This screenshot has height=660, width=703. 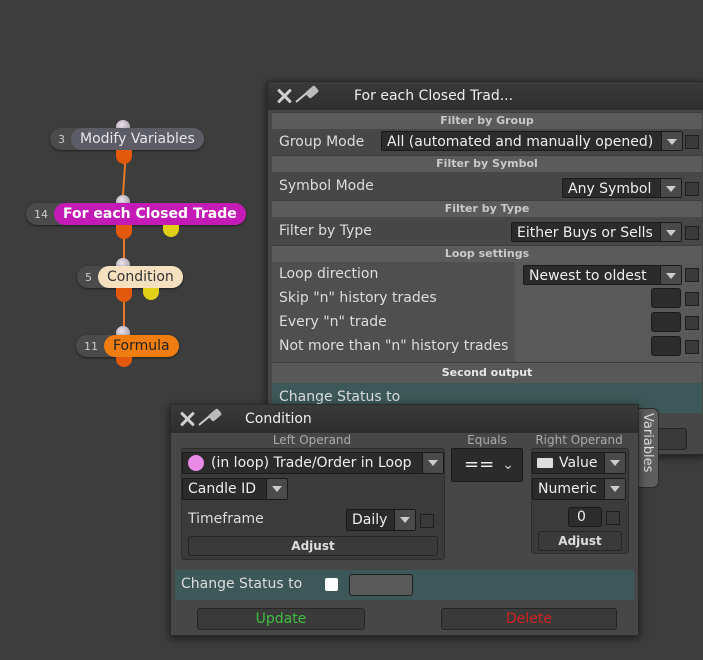 I want to click on timeframe-checkbox, so click(x=427, y=521).